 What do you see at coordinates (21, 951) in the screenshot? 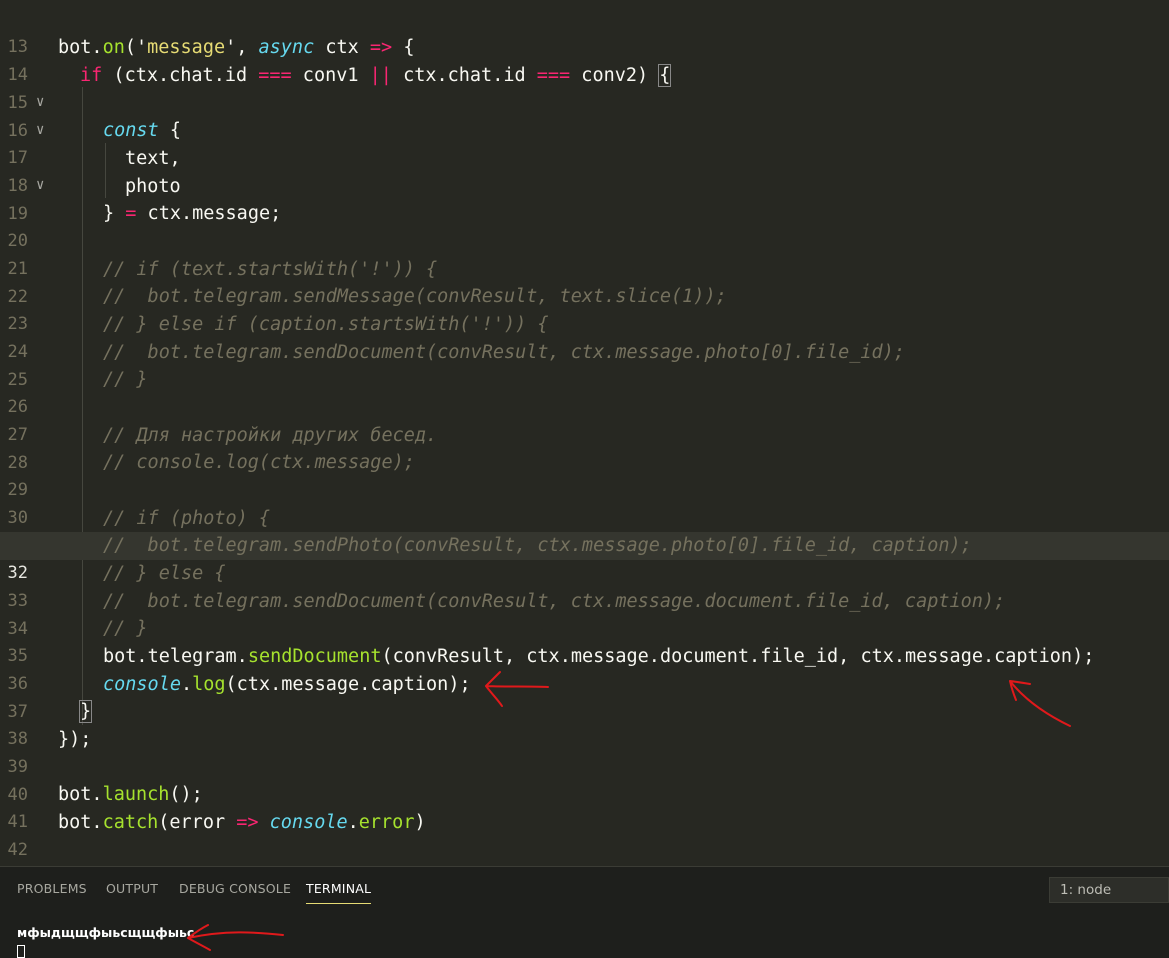
I see `terminal-cursor` at bounding box center [21, 951].